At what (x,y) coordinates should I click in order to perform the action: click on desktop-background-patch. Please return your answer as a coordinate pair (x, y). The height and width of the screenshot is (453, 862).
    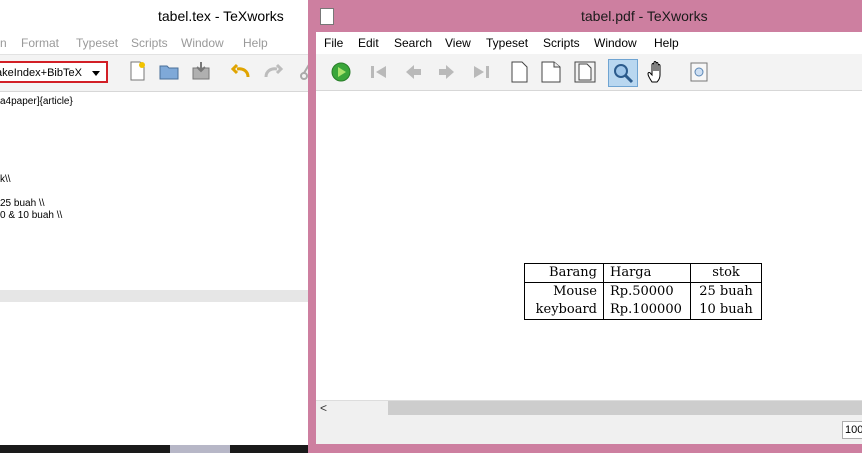
    Looking at the image, I should click on (200, 449).